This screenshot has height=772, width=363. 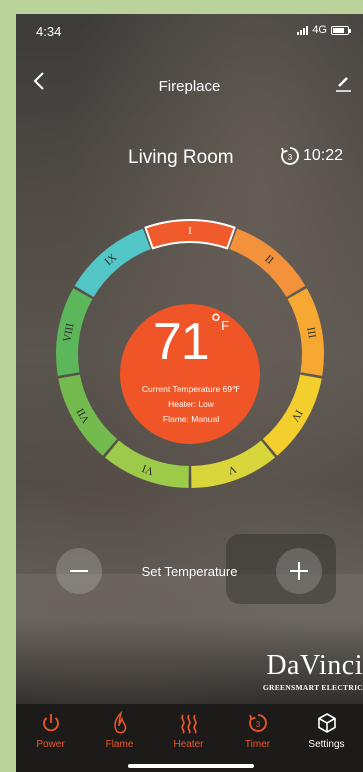 I want to click on status-time: 4:34, so click(x=49, y=31).